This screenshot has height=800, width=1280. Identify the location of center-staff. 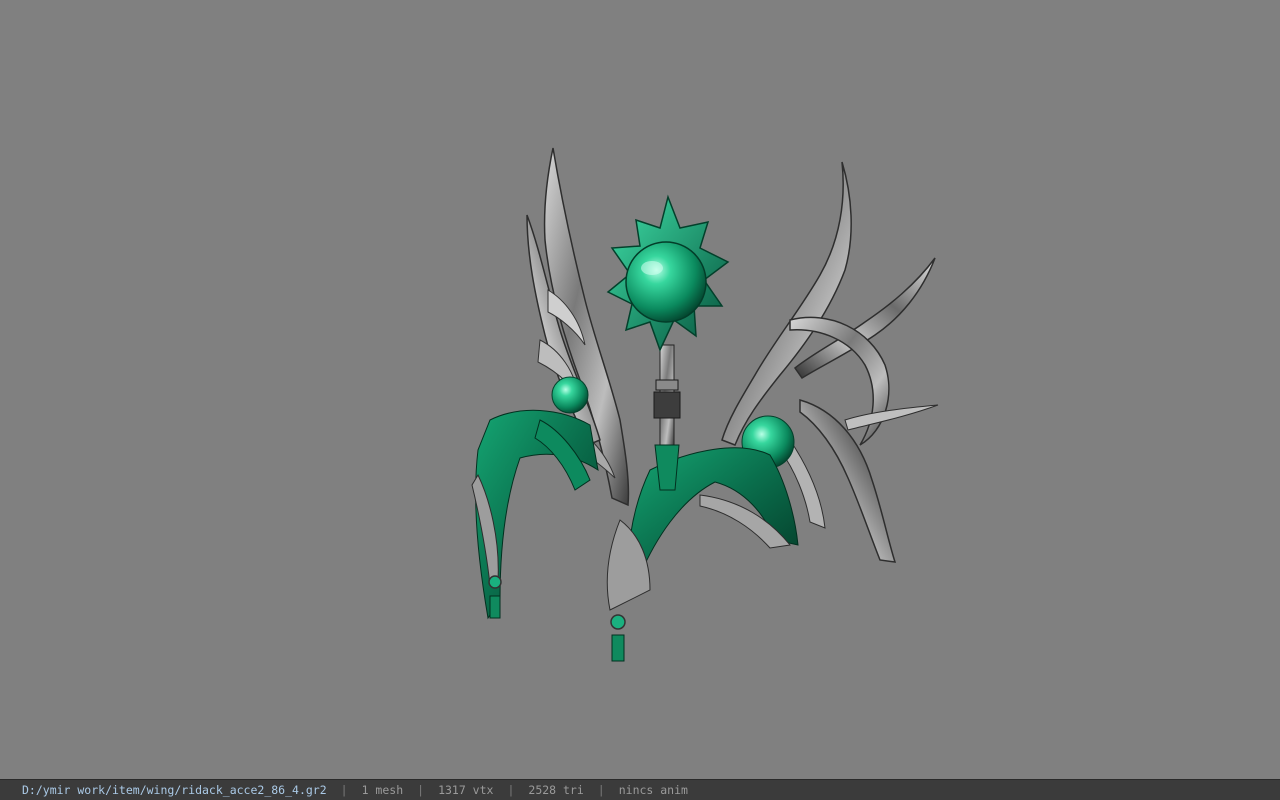
(667, 417).